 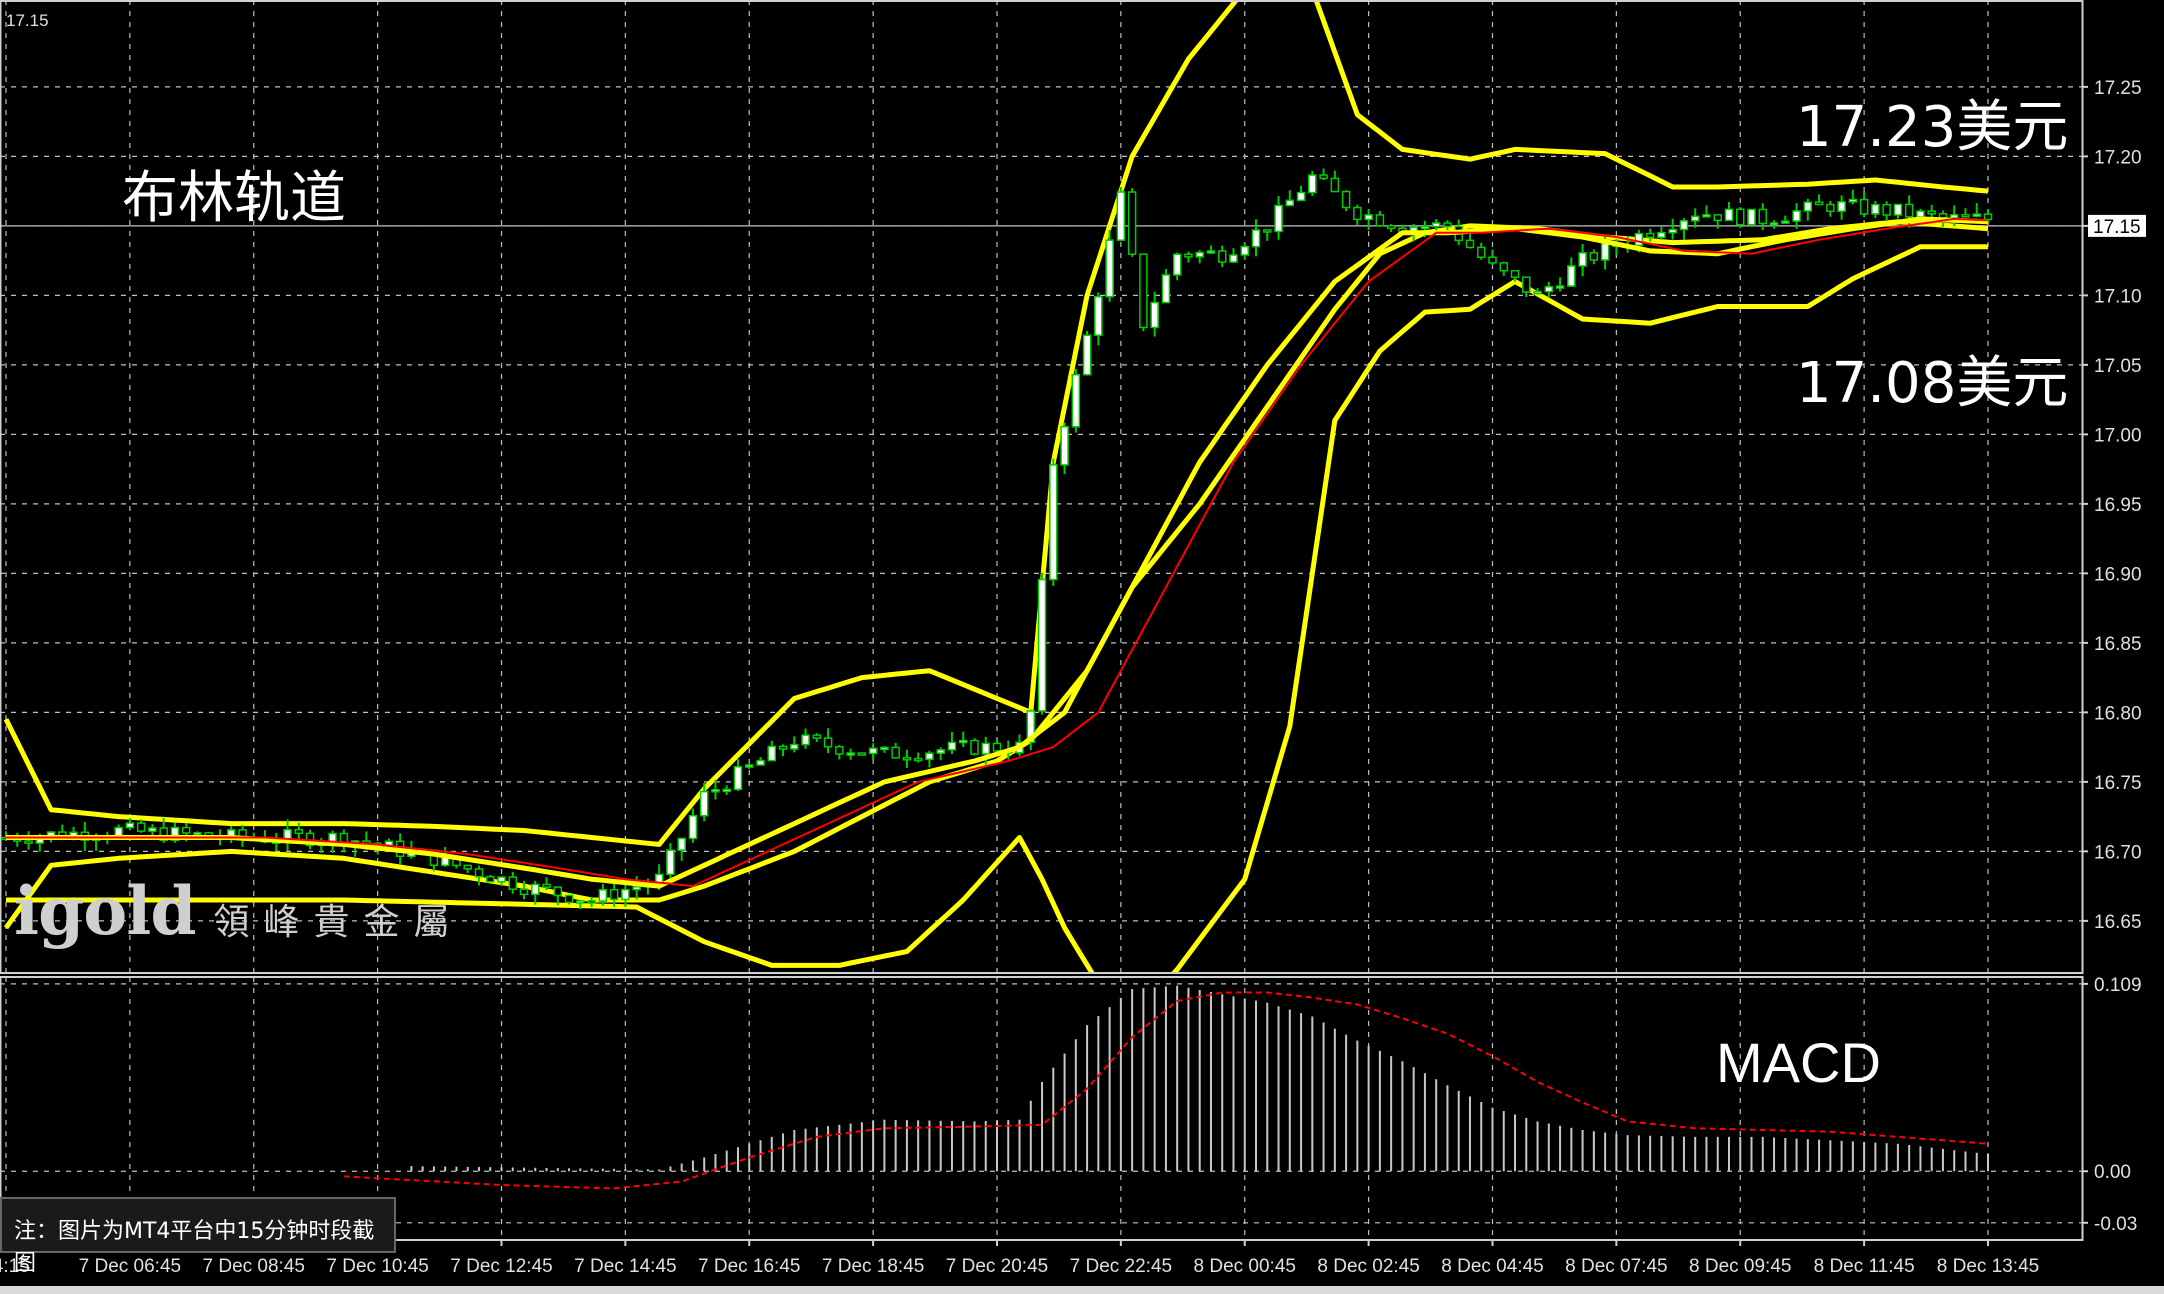 I want to click on upper-price-label: 17.23美元, so click(x=1932, y=127).